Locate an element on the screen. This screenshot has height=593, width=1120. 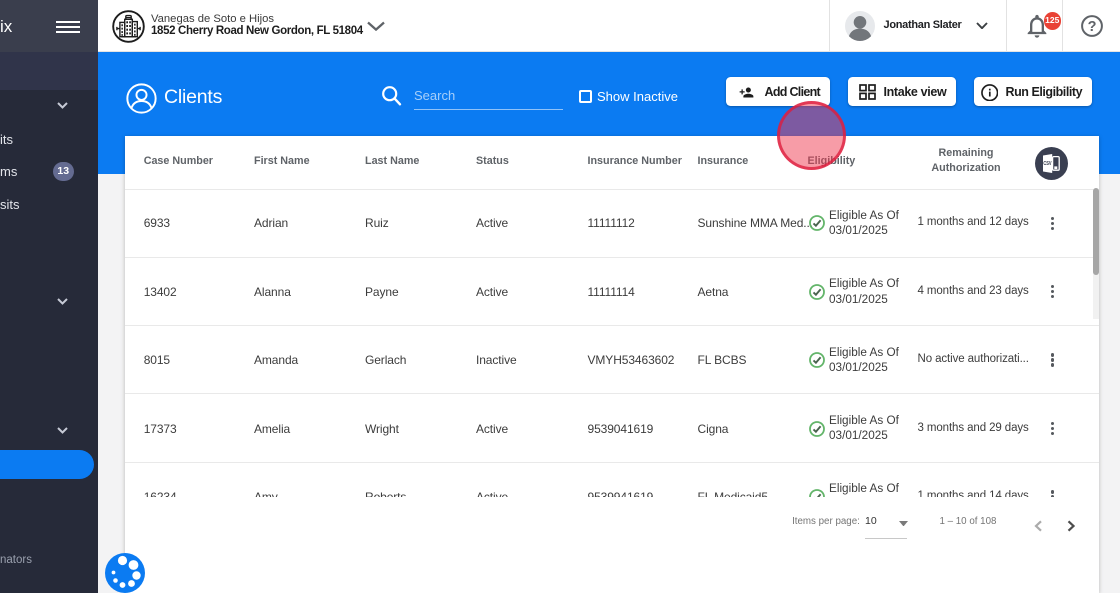
svg-text: CSV is located at coordinates (1047, 164).